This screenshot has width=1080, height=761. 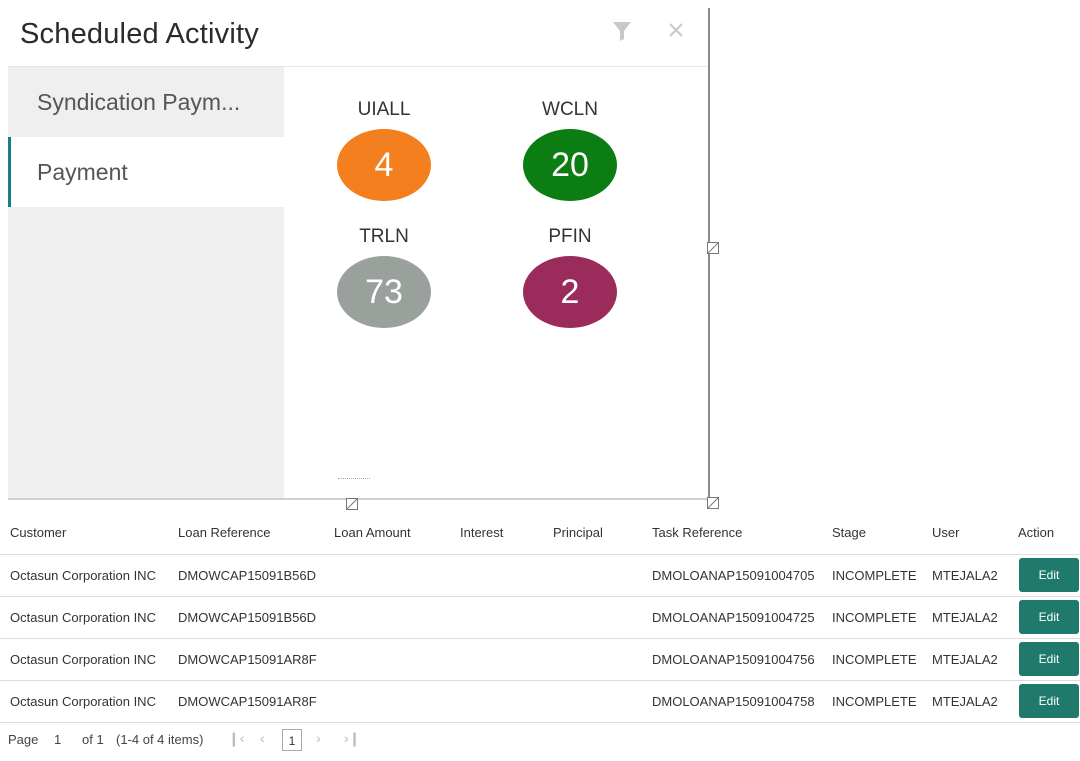 What do you see at coordinates (354, 479) in the screenshot?
I see `drag-grip-handle` at bounding box center [354, 479].